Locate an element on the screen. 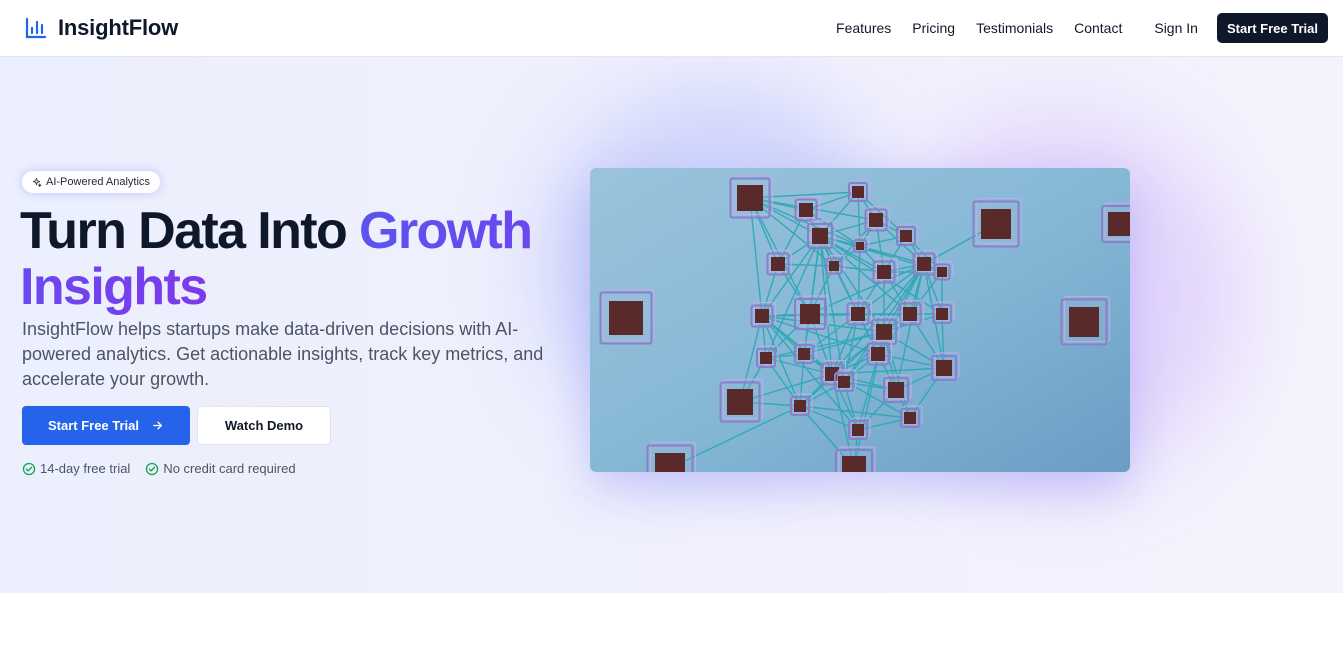 The image size is (1343, 647). nav-features: Features is located at coordinates (863, 28).